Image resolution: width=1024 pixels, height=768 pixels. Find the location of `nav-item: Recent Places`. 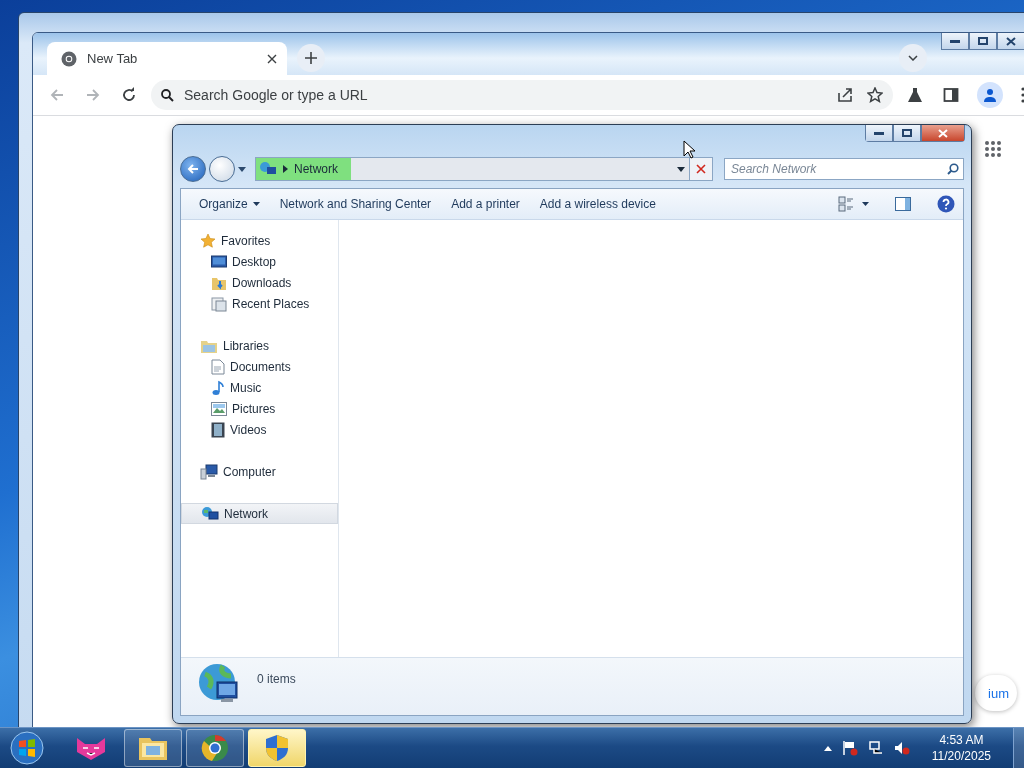

nav-item: Recent Places is located at coordinates (259, 303).